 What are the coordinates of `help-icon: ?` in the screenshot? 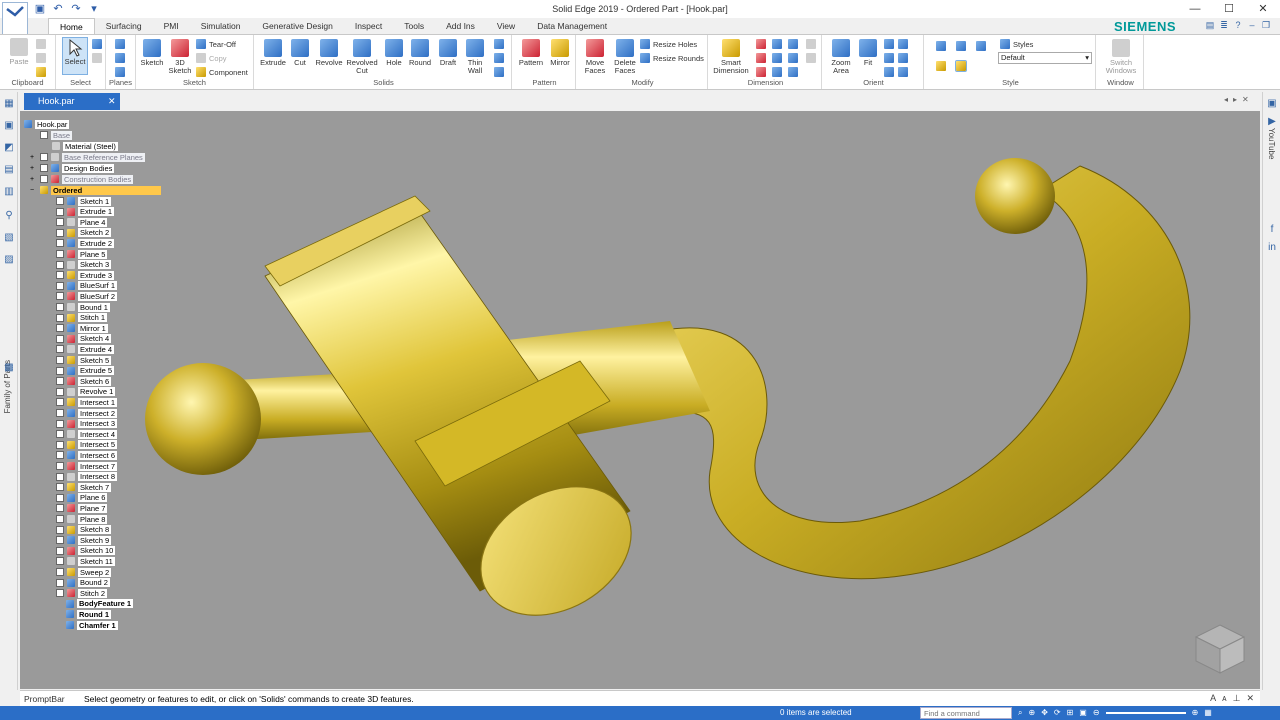 It's located at (1238, 25).